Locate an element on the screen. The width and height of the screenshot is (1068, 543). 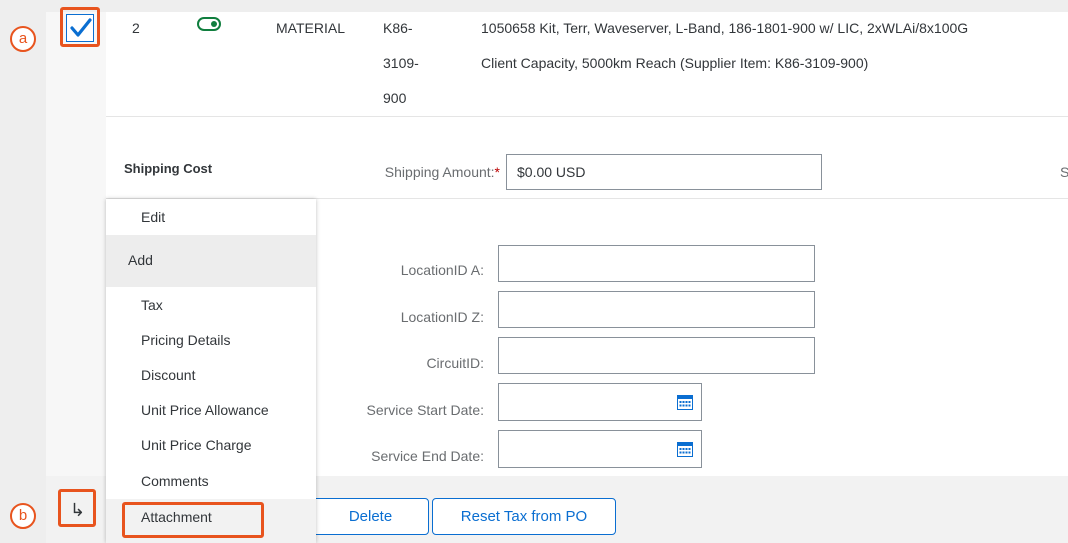
location-z-label: LocationID Z: is located at coordinates (442, 317).